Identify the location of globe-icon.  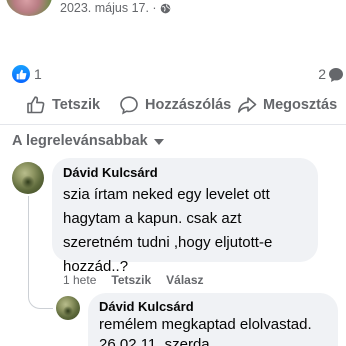
(165, 8).